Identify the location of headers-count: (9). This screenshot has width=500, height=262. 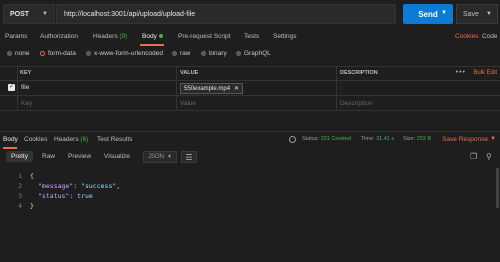
(123, 36).